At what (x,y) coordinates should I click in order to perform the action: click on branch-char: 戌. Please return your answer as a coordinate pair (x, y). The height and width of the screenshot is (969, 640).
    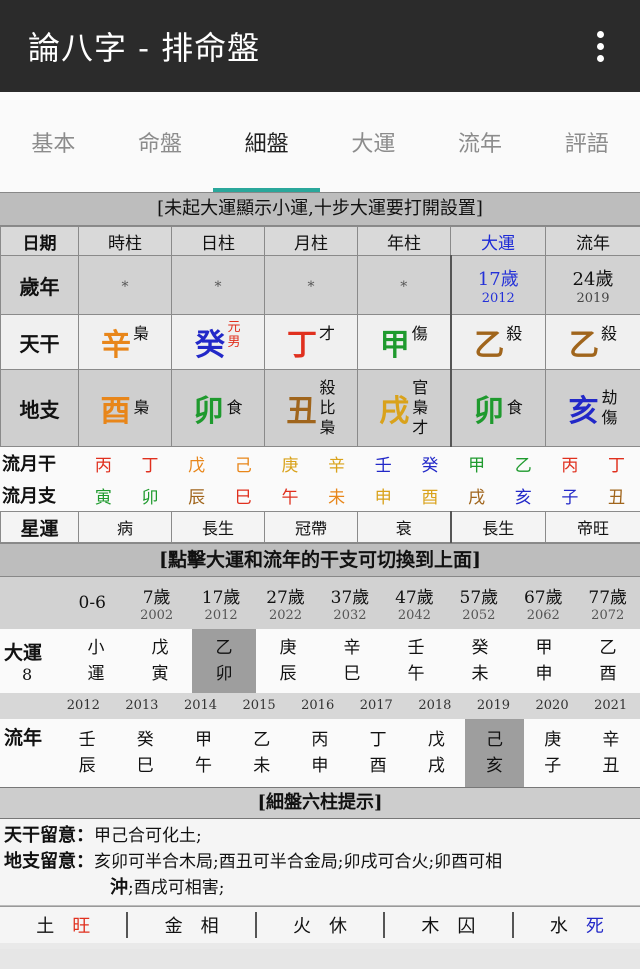
    Looking at the image, I should click on (394, 411).